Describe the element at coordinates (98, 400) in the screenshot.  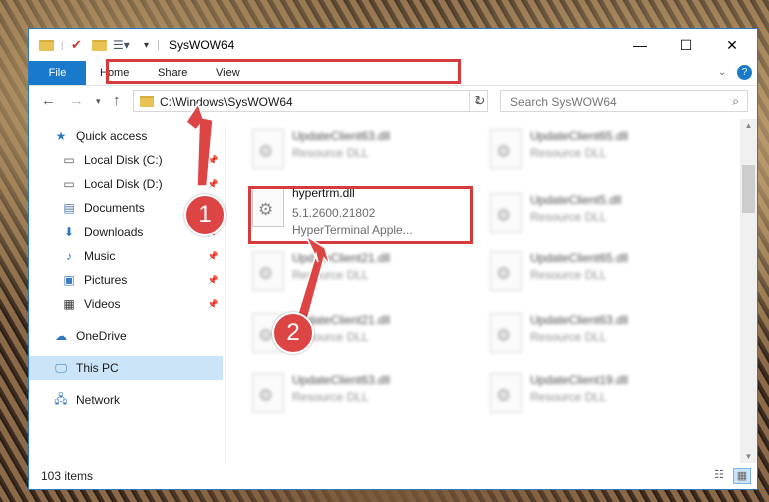
I see `sidebar-item-label: Network` at that location.